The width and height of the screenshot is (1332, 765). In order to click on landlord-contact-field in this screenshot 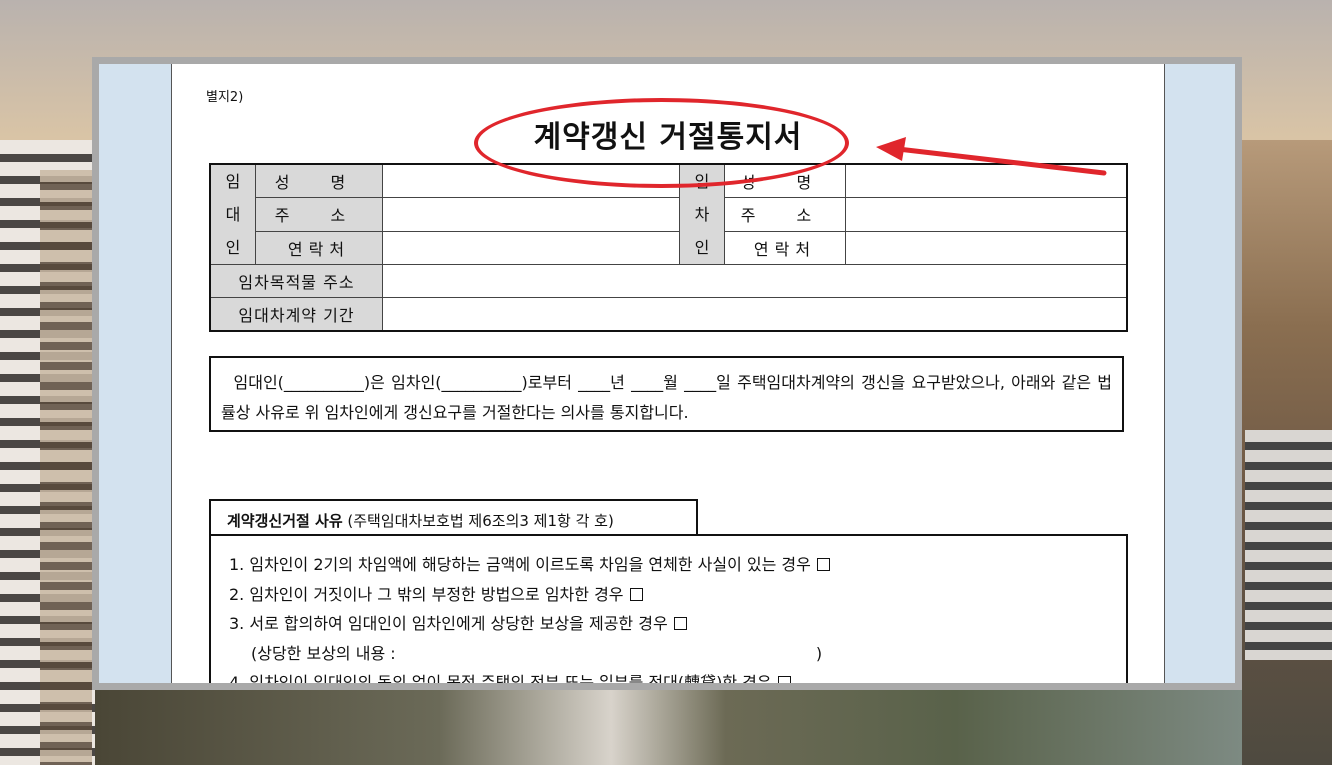, I will do `click(531, 248)`.